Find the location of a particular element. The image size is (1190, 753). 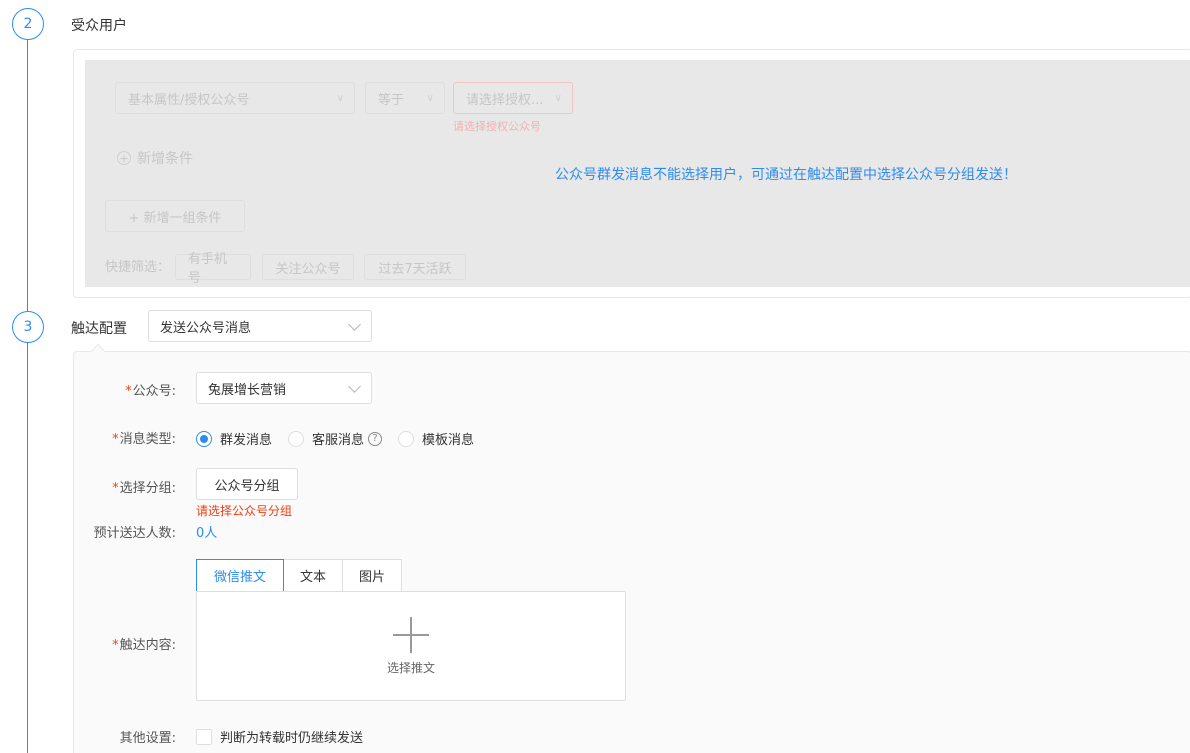

add-group-button: + 新增一组条件 is located at coordinates (175, 216).